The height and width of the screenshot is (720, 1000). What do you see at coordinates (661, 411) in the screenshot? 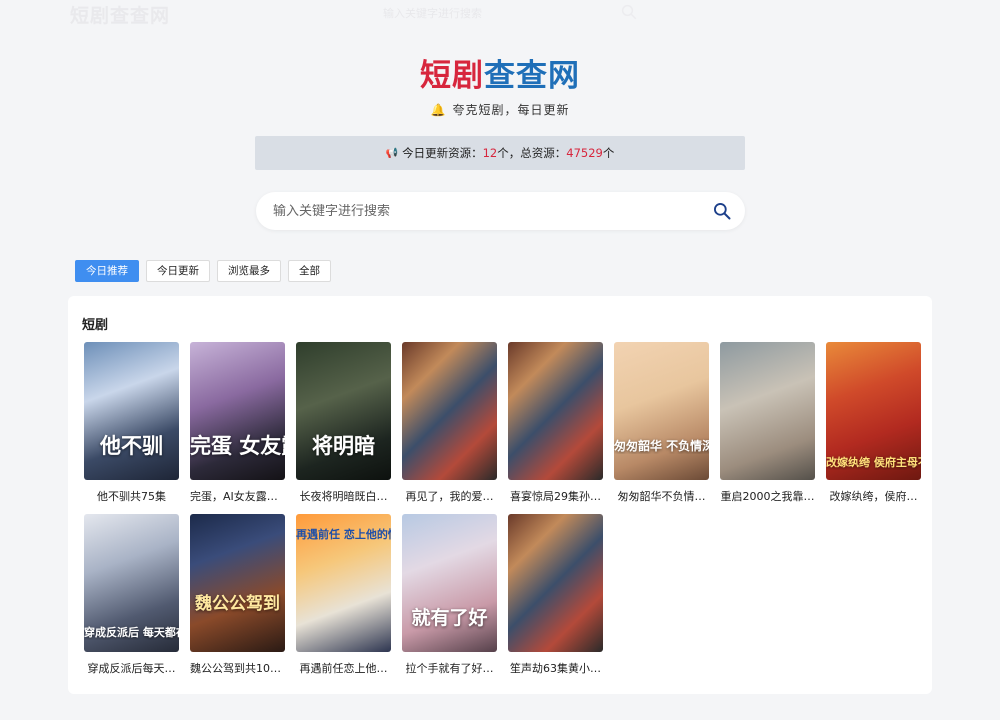
I see `poster-image: 匆匆韶华 不负情深` at bounding box center [661, 411].